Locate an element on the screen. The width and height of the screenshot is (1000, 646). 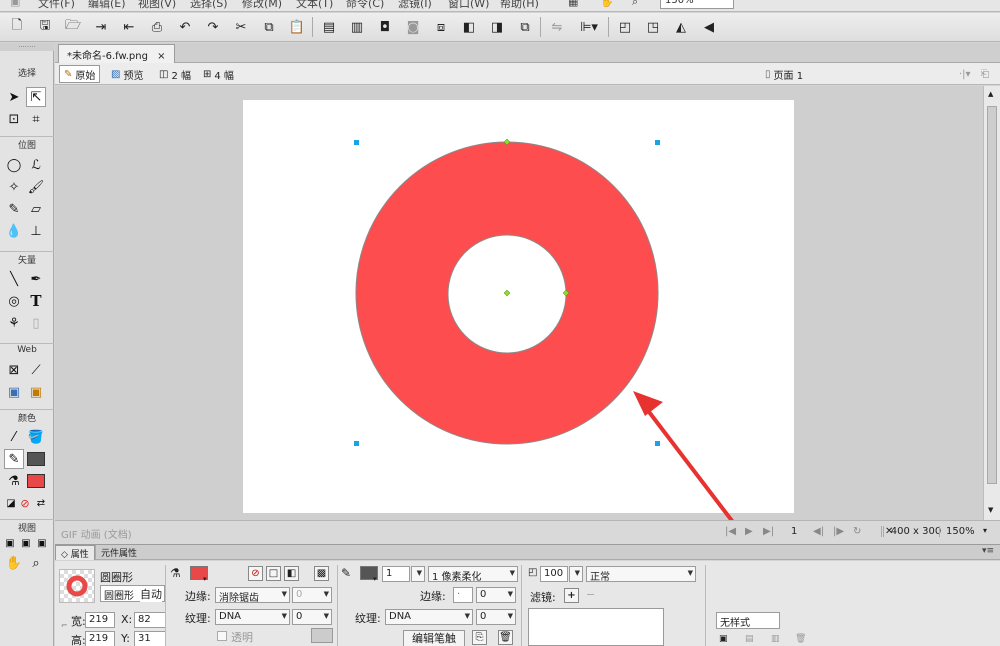
stroke-size-dropdown is located at coordinates (418, 574).